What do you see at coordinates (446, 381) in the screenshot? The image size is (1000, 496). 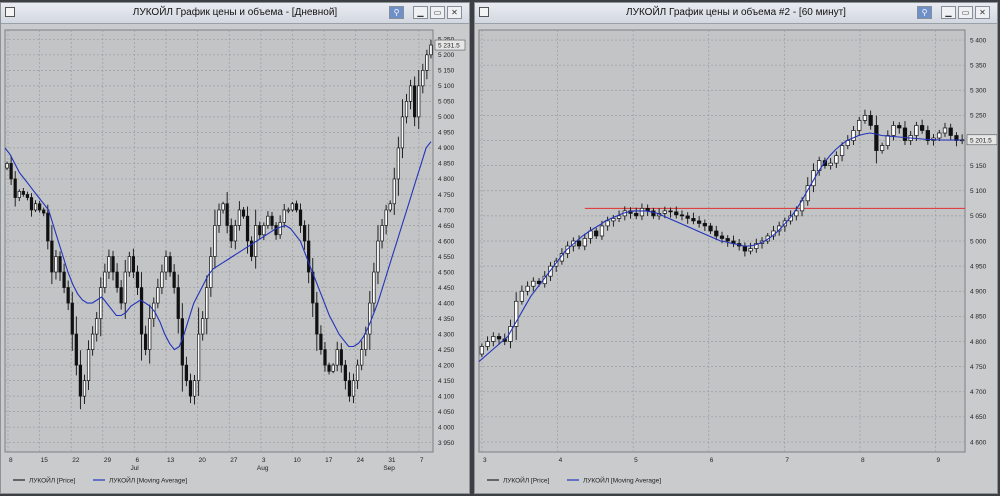 I see `y-tick-label: 4 150` at bounding box center [446, 381].